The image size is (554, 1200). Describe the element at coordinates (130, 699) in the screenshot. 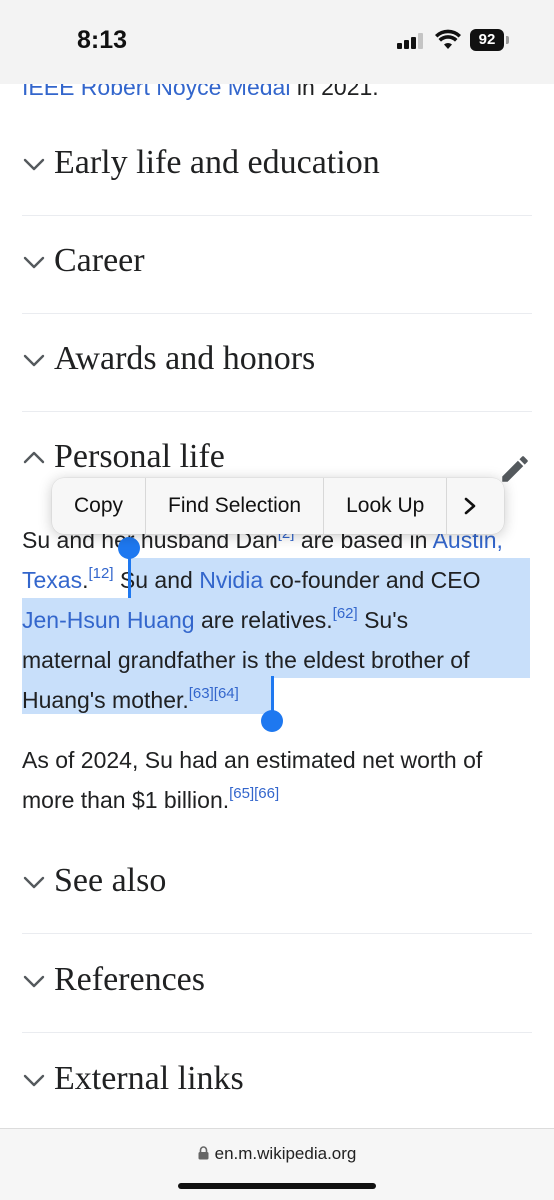

I see `paragraph-line: Huang's mother.[63][64]` at that location.